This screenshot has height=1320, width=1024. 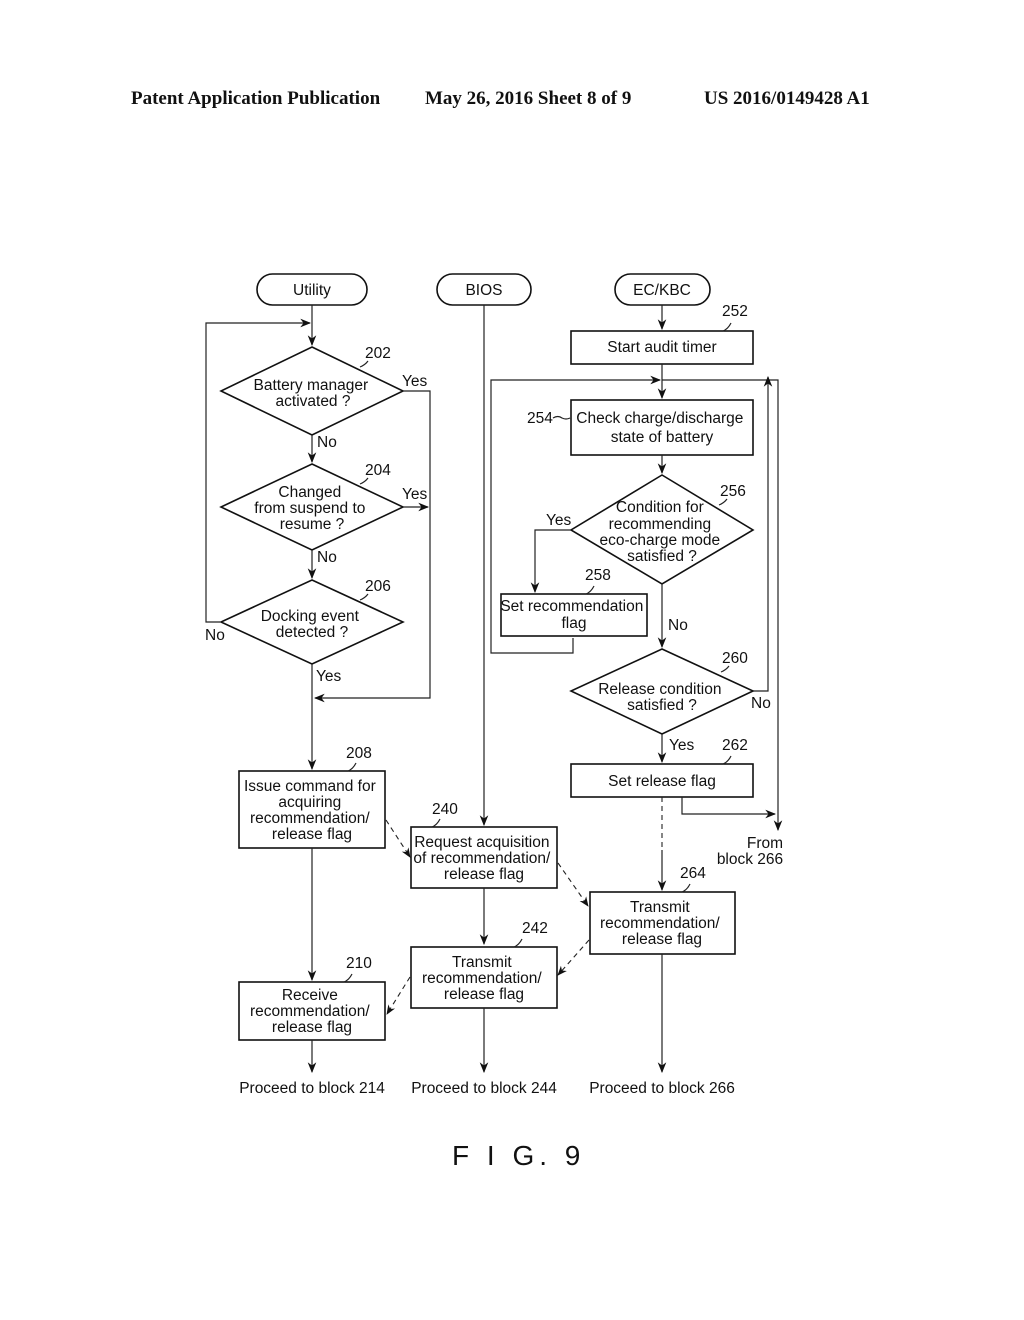 What do you see at coordinates (535, 928) in the screenshot?
I see `ref-242: 242` at bounding box center [535, 928].